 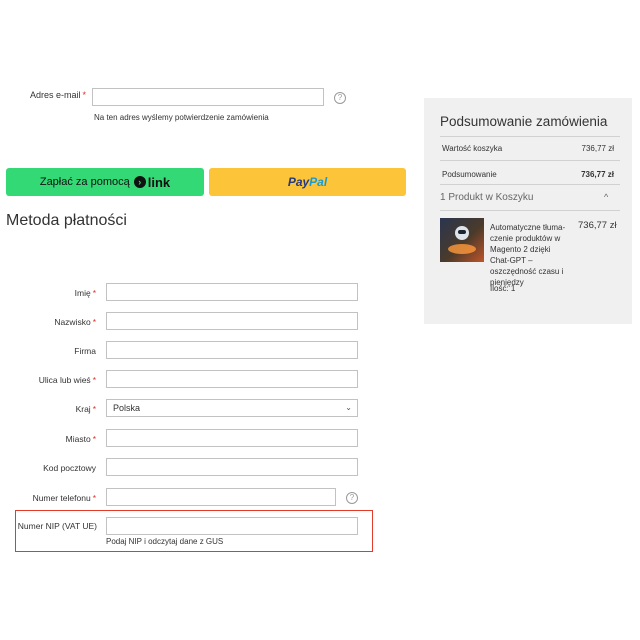 I want to click on street-input, so click(x=232, y=379).